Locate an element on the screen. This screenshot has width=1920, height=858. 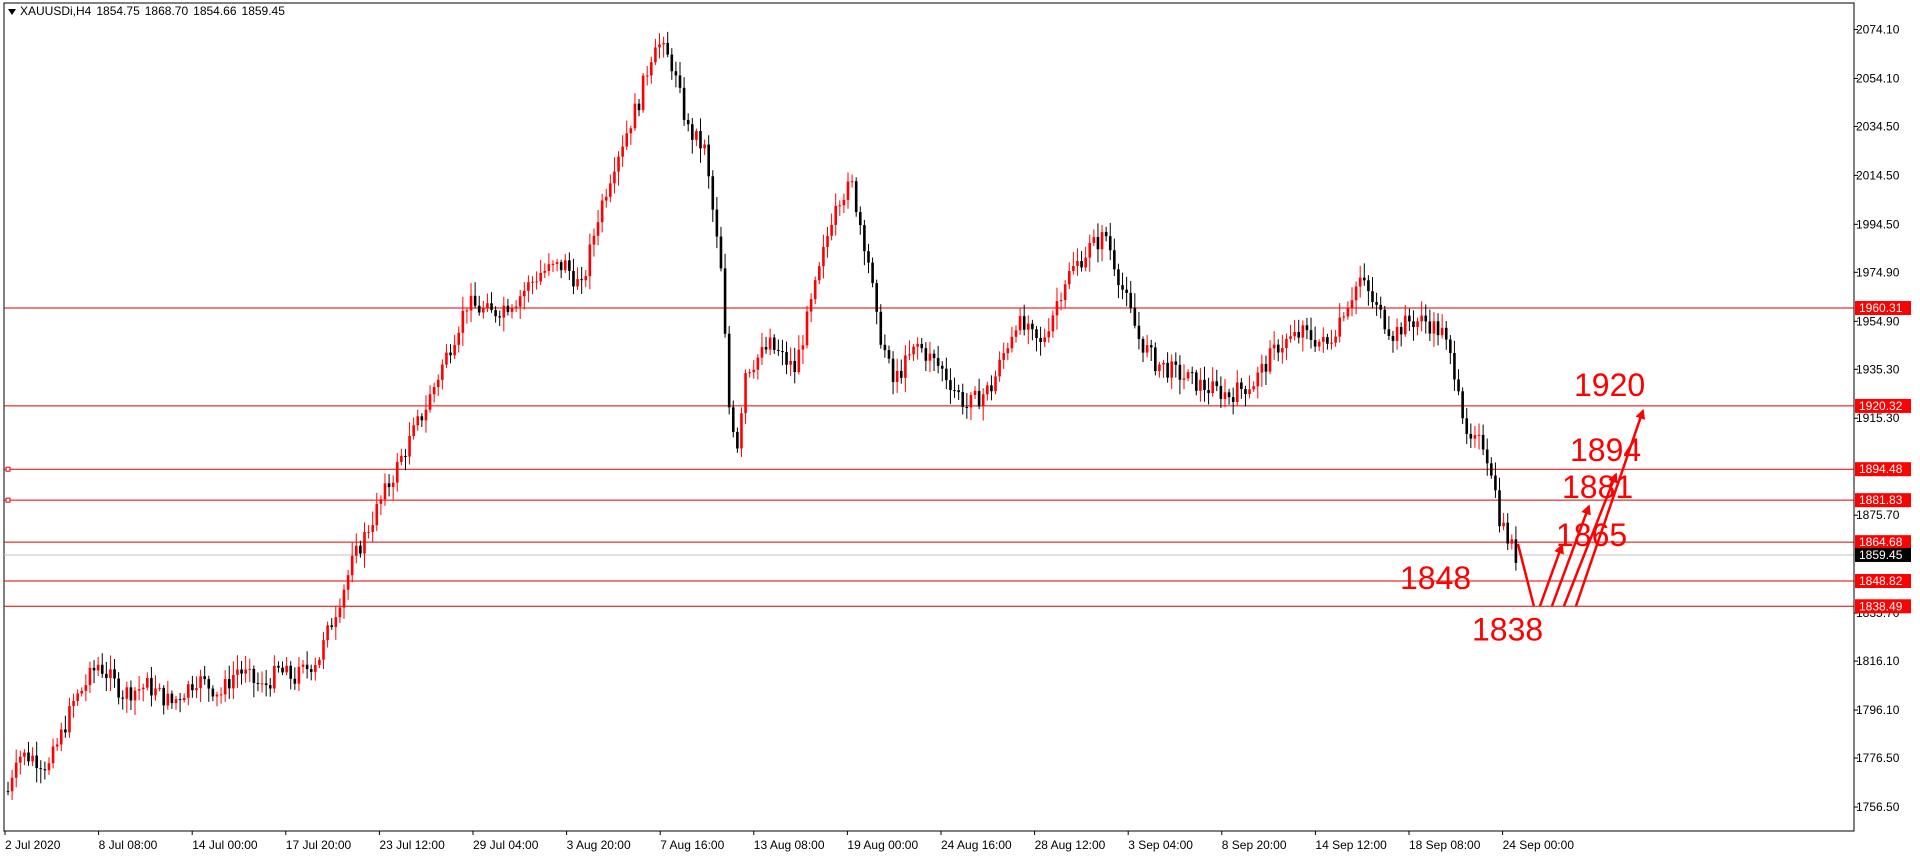
level-tag-label: 1838.49 is located at coordinates (1881, 606).